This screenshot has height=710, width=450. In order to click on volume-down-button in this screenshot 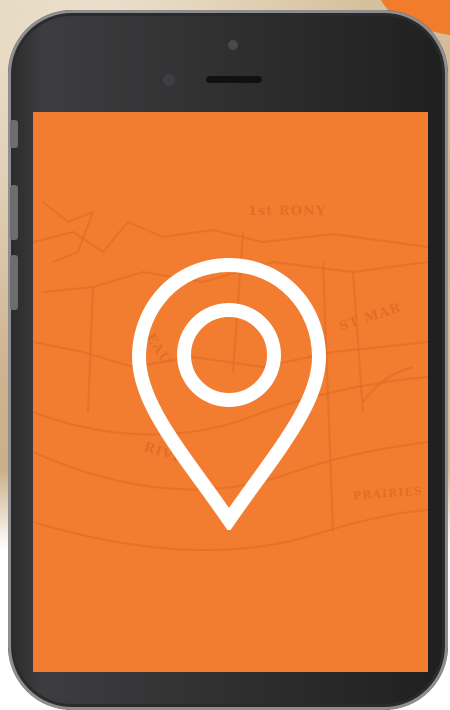, I will do `click(14, 282)`.